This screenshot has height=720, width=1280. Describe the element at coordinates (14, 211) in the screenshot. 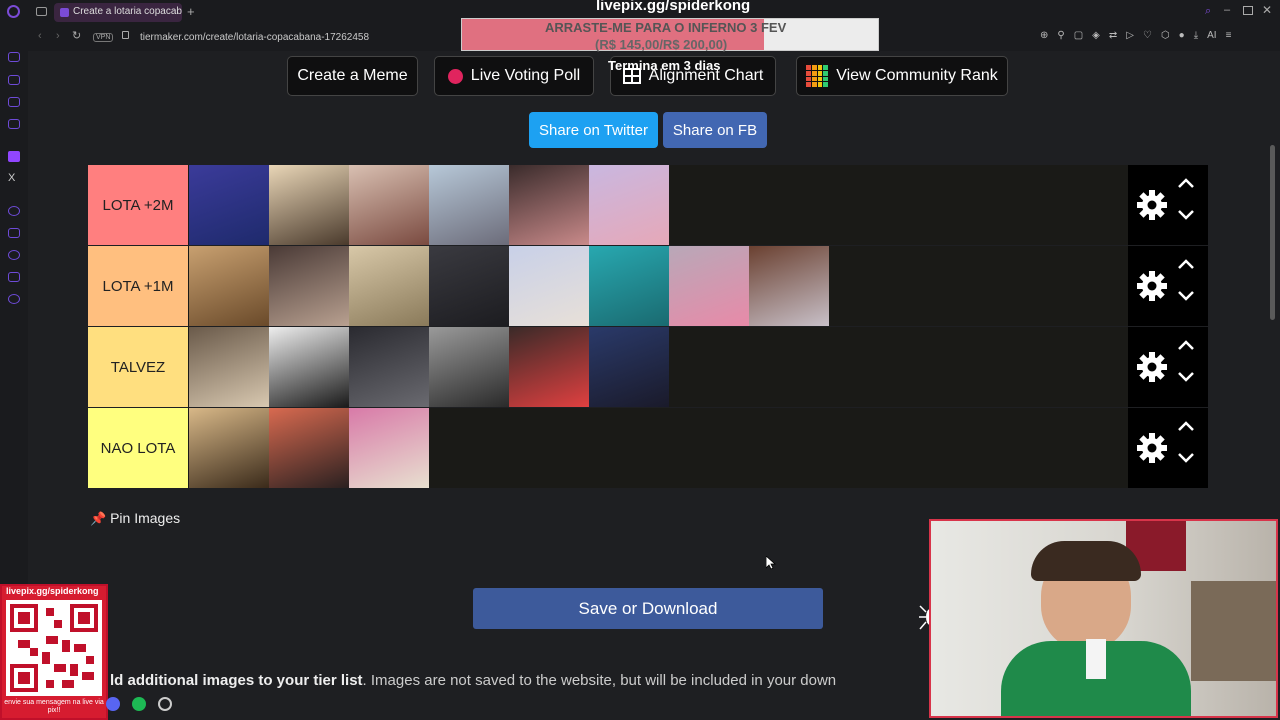

I see `sidebar-player-icon` at that location.